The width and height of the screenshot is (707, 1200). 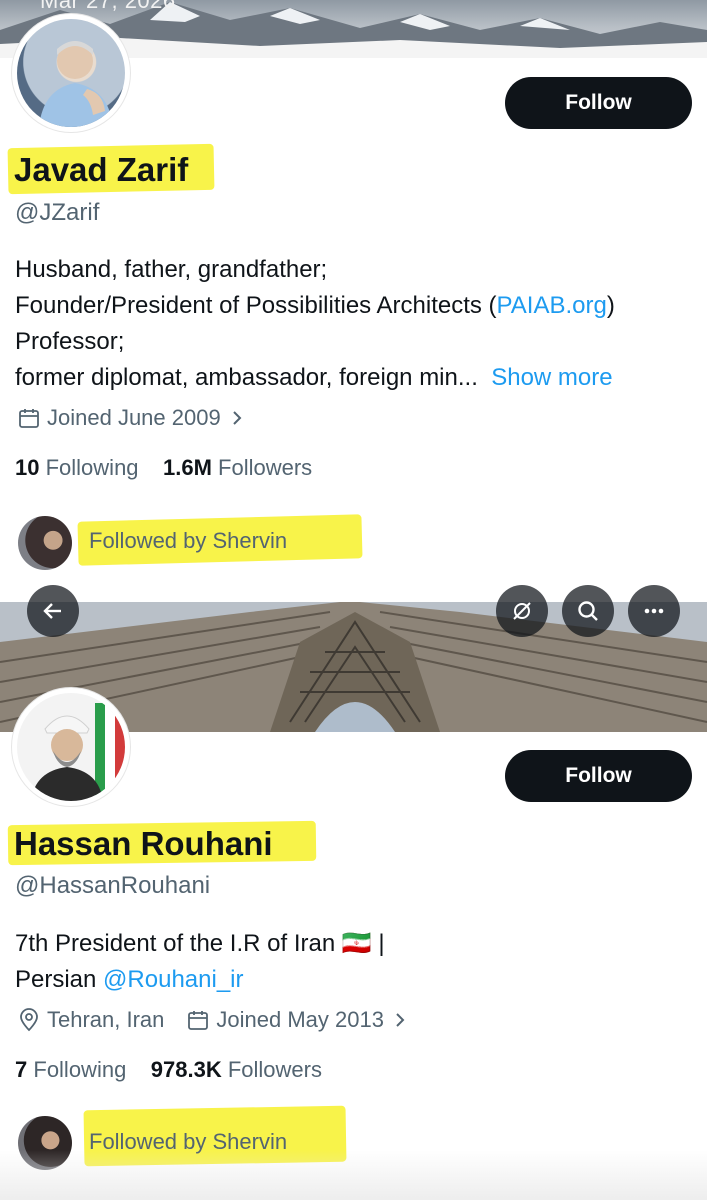 What do you see at coordinates (59, 979) in the screenshot?
I see `bio-text: Persian` at bounding box center [59, 979].